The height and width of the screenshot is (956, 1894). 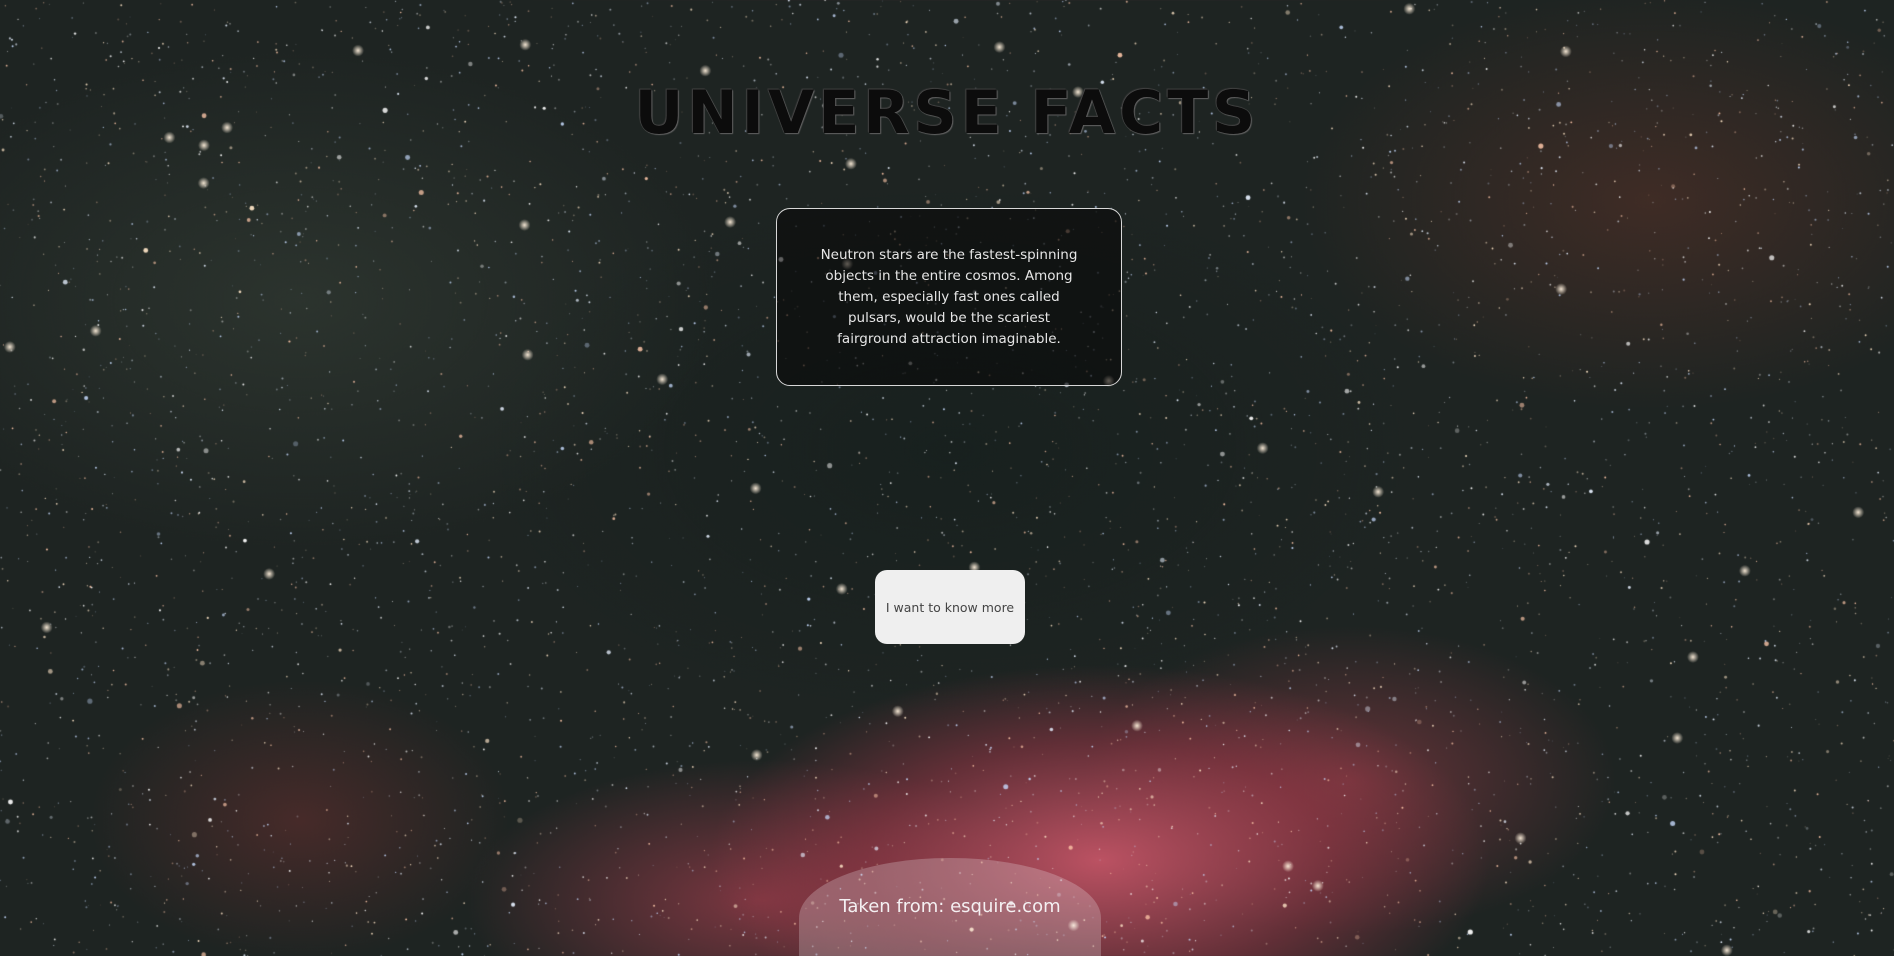 I want to click on page-title: UNIVERSE FACTS, so click(x=947, y=113).